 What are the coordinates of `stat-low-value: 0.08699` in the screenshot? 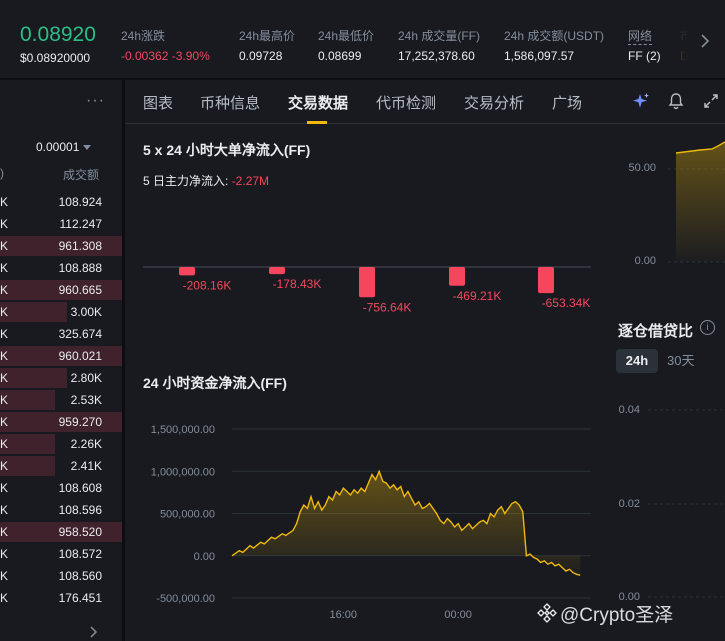 It's located at (340, 56).